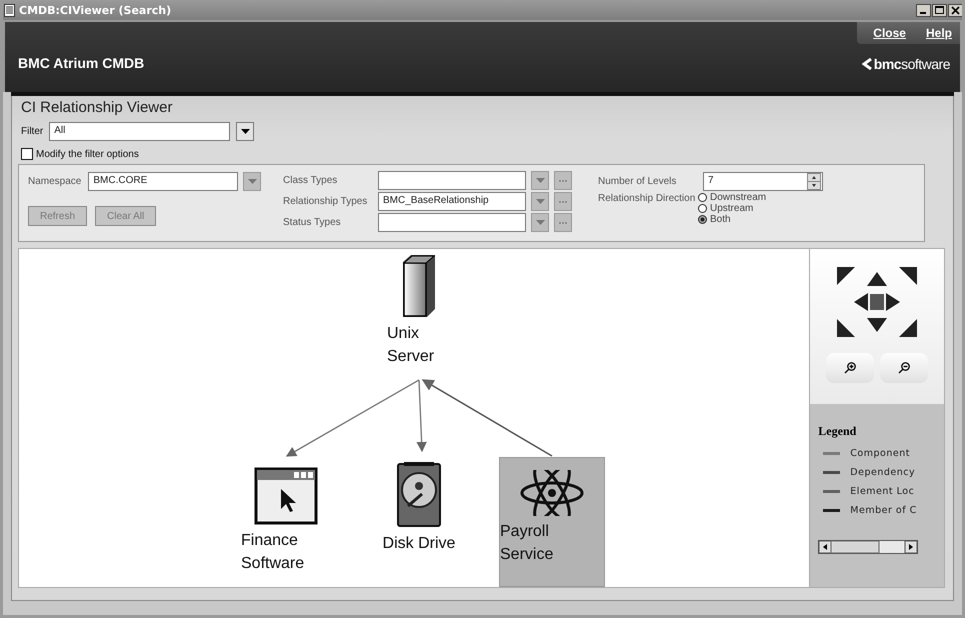 This screenshot has height=618, width=965. I want to click on checkbox-label: Modify the filter options, so click(87, 154).